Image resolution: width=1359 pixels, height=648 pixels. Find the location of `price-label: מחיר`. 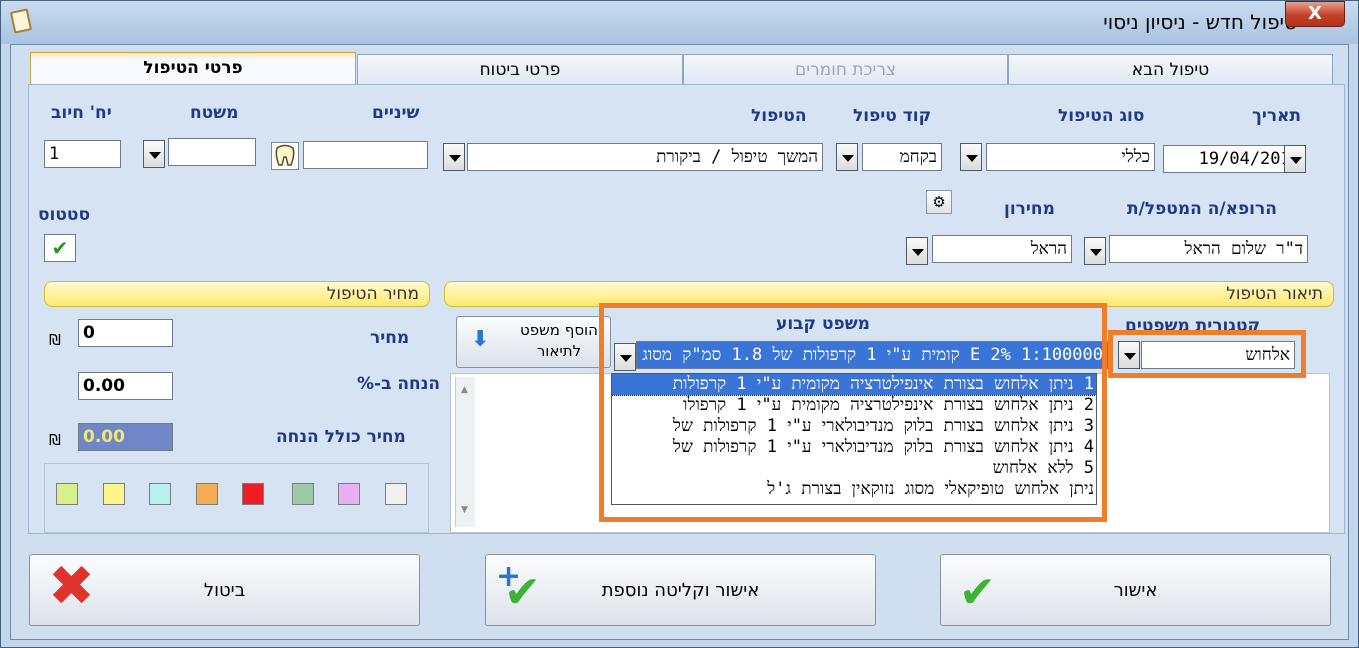

price-label: מחיר is located at coordinates (390, 338).